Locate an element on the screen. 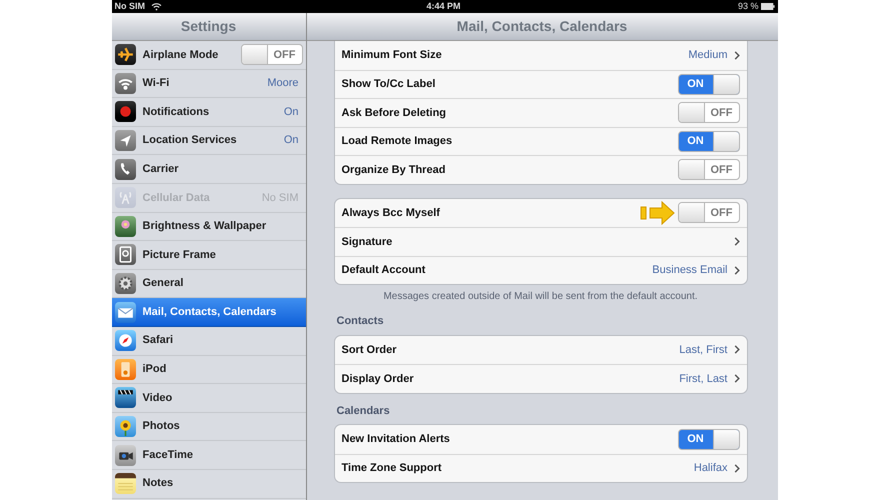 This screenshot has height=500, width=889. settings-row: Signature is located at coordinates (540, 241).